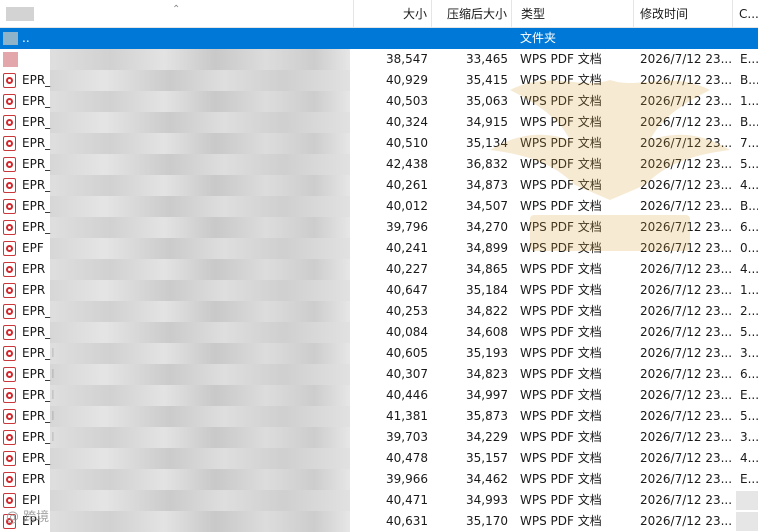 This screenshot has height=532, width=758. What do you see at coordinates (683, 13) in the screenshot?
I see `column-header-modified: 修改时间` at bounding box center [683, 13].